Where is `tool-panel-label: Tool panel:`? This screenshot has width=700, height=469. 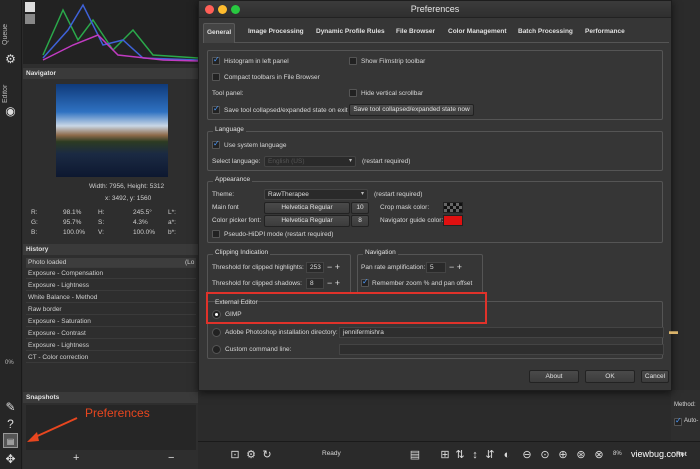
tool-panel-label: Tool panel: is located at coordinates (228, 93).